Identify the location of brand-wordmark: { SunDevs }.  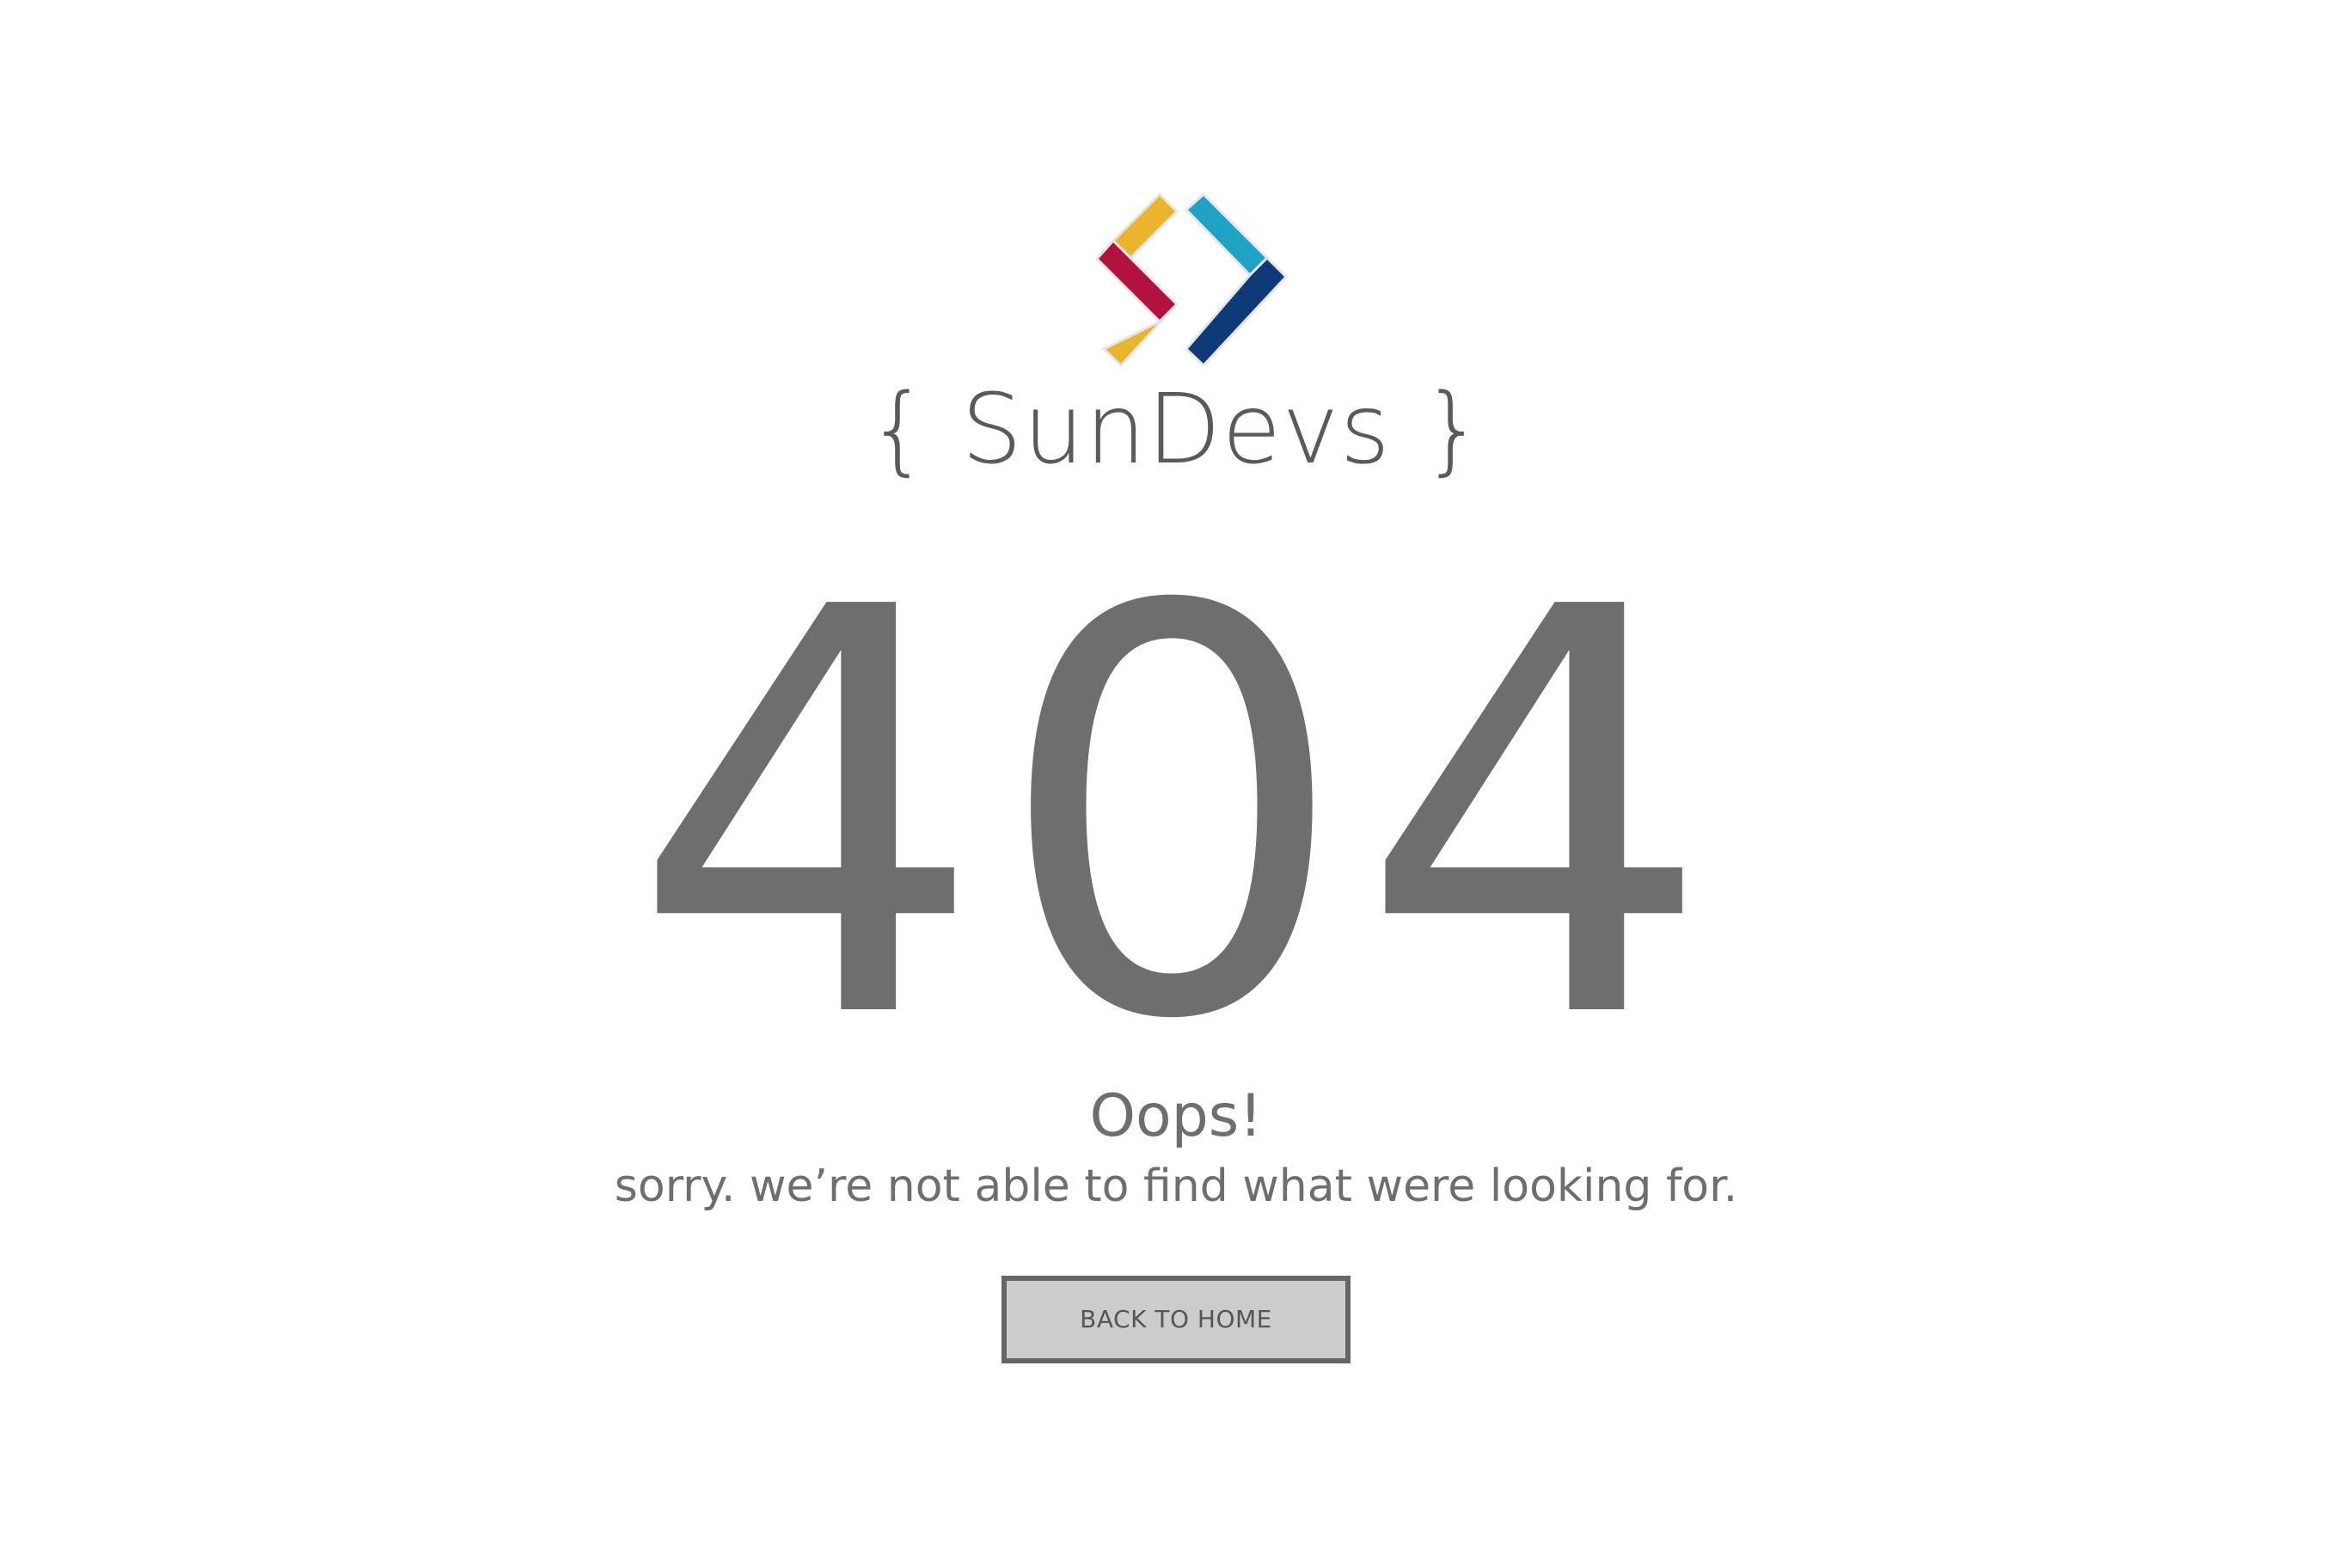
(1176, 430).